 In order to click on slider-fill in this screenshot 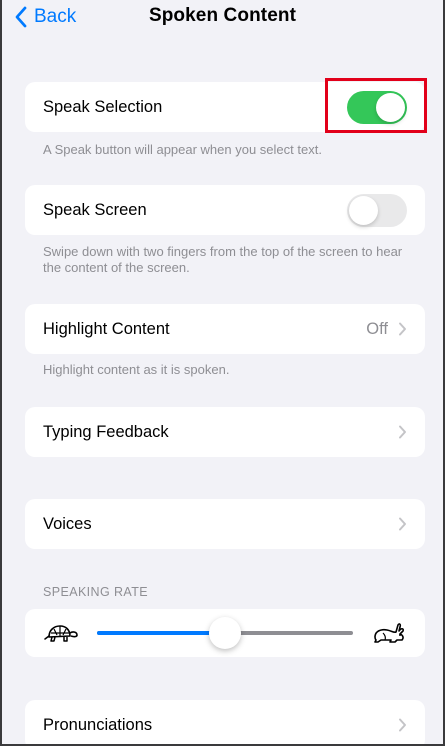, I will do `click(161, 633)`.